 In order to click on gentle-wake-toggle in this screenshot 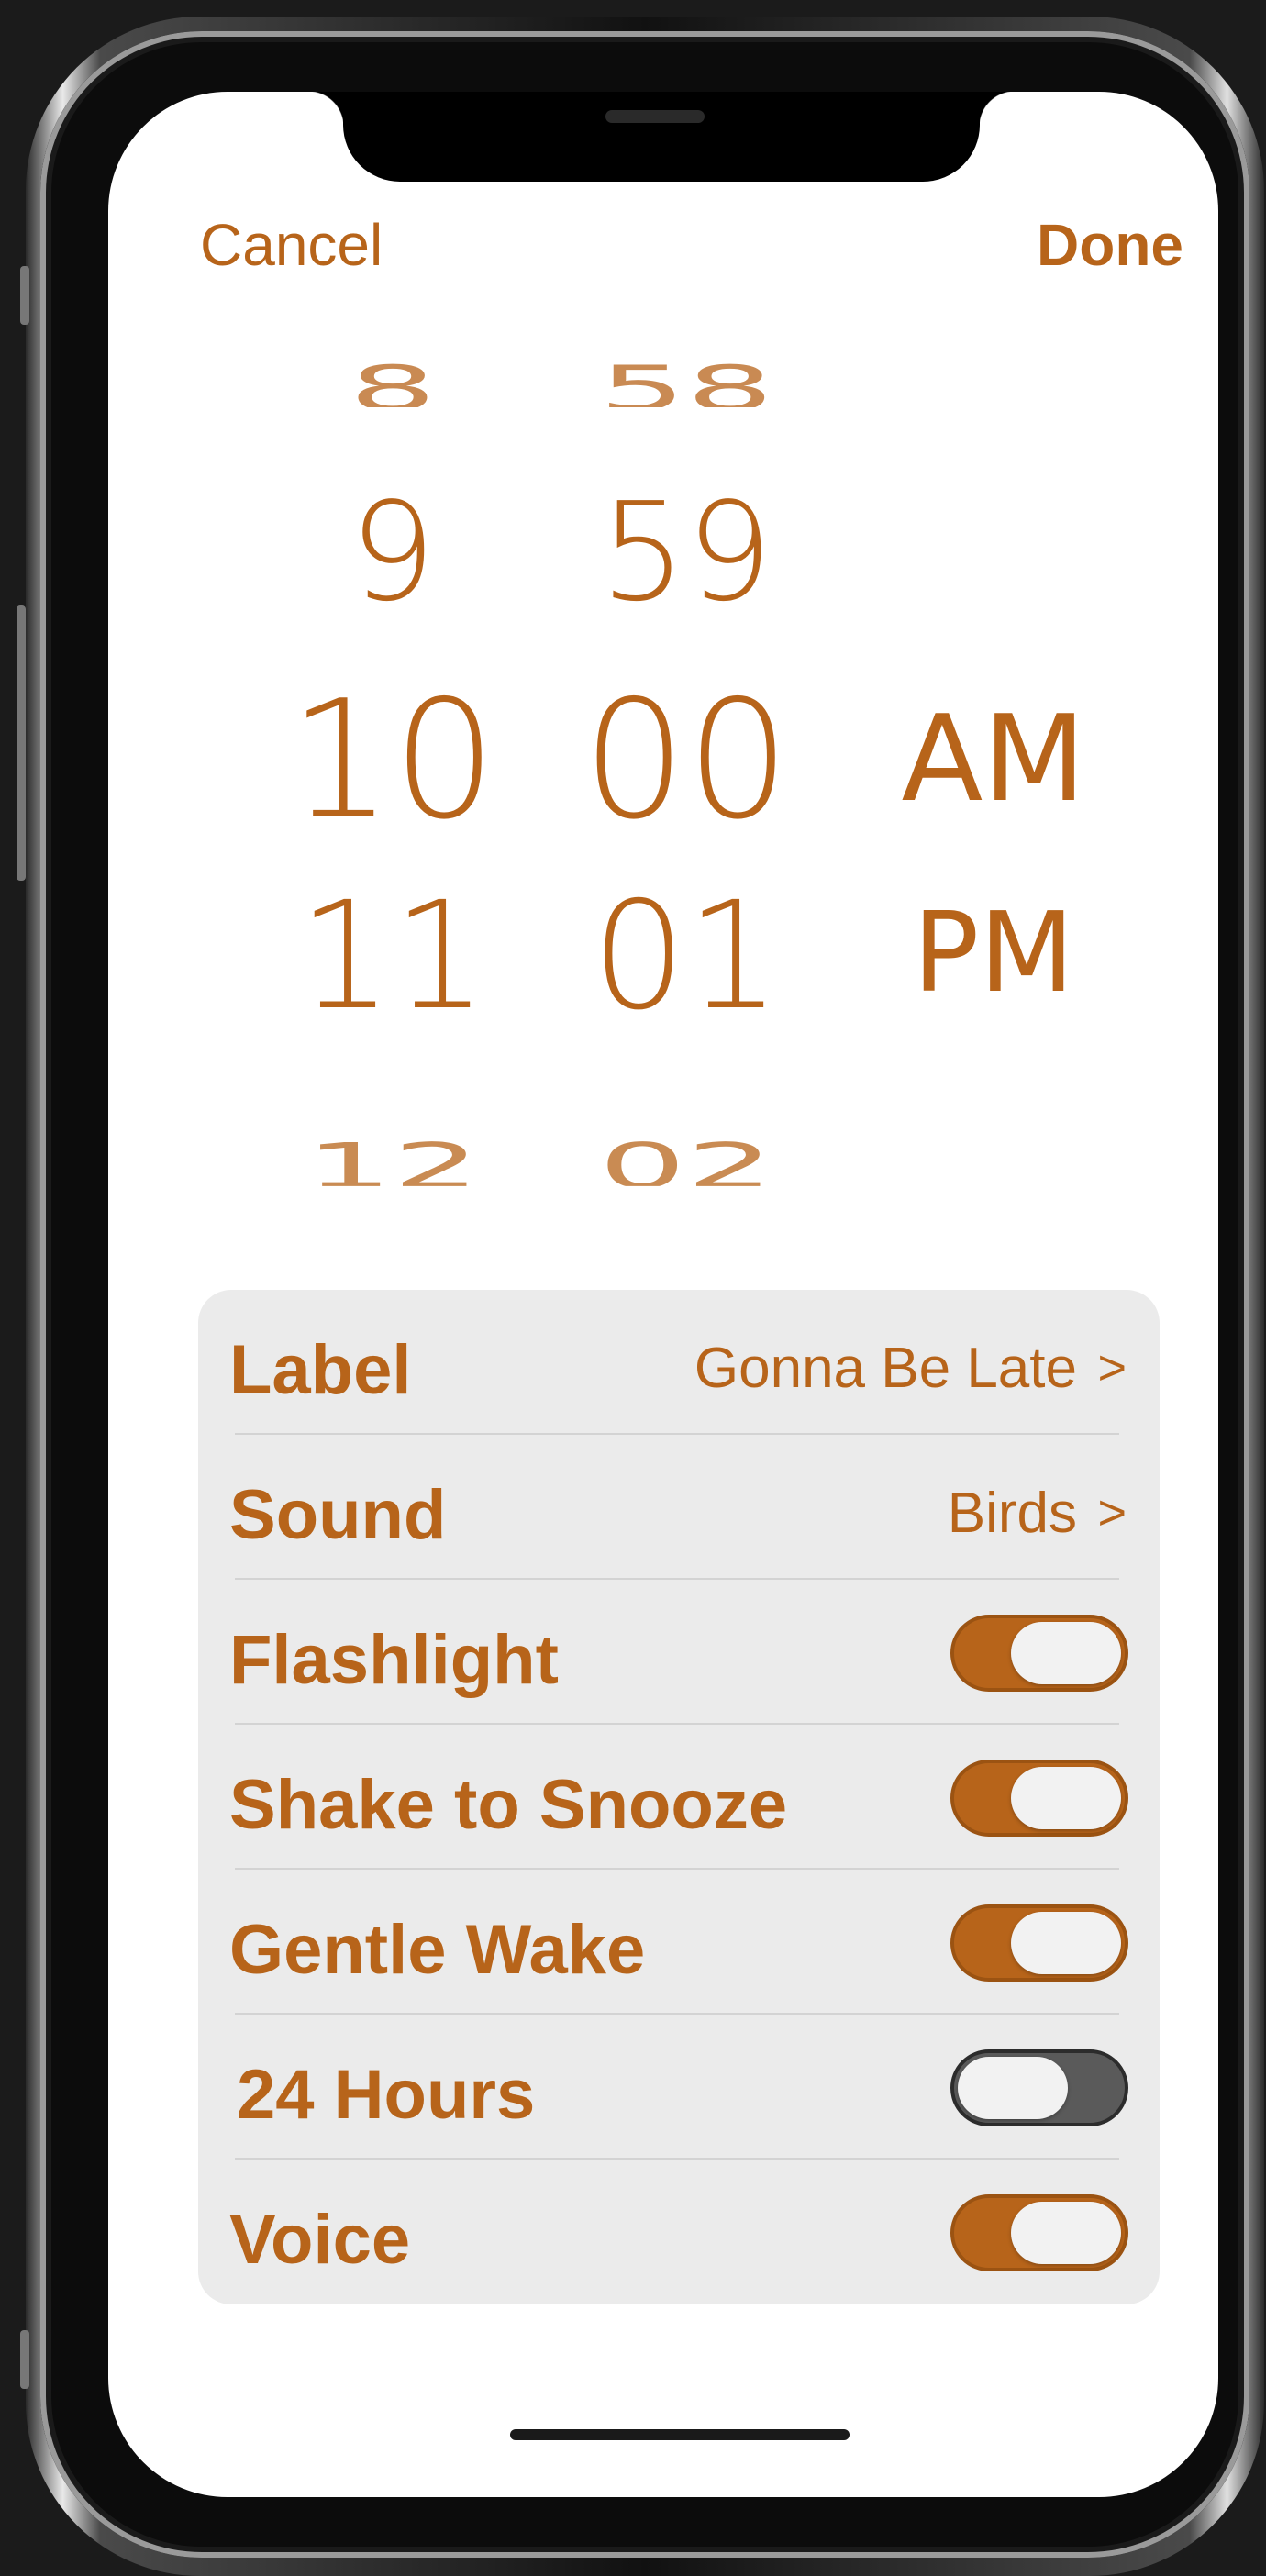, I will do `click(1039, 1943)`.